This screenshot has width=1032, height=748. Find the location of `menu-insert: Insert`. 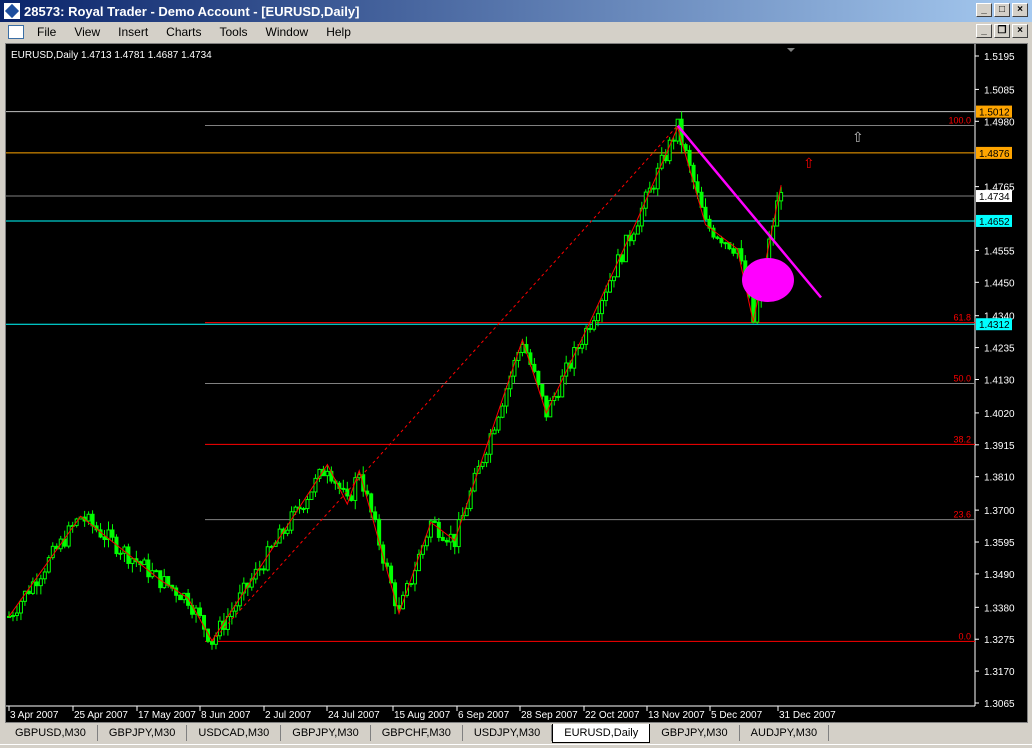

menu-insert: Insert is located at coordinates (133, 32).